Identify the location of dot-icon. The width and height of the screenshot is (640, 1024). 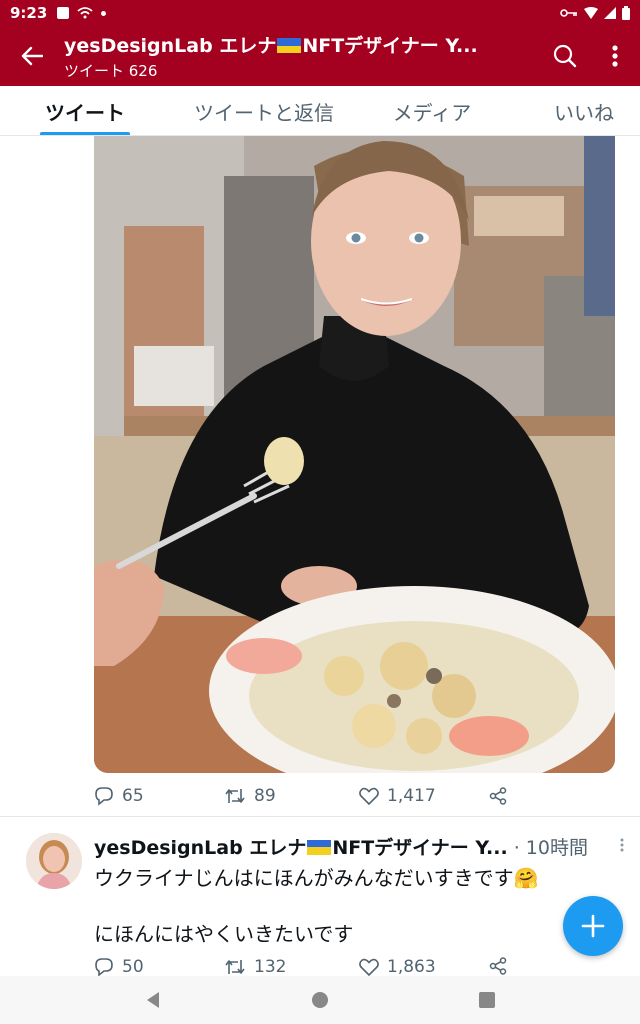
(104, 13).